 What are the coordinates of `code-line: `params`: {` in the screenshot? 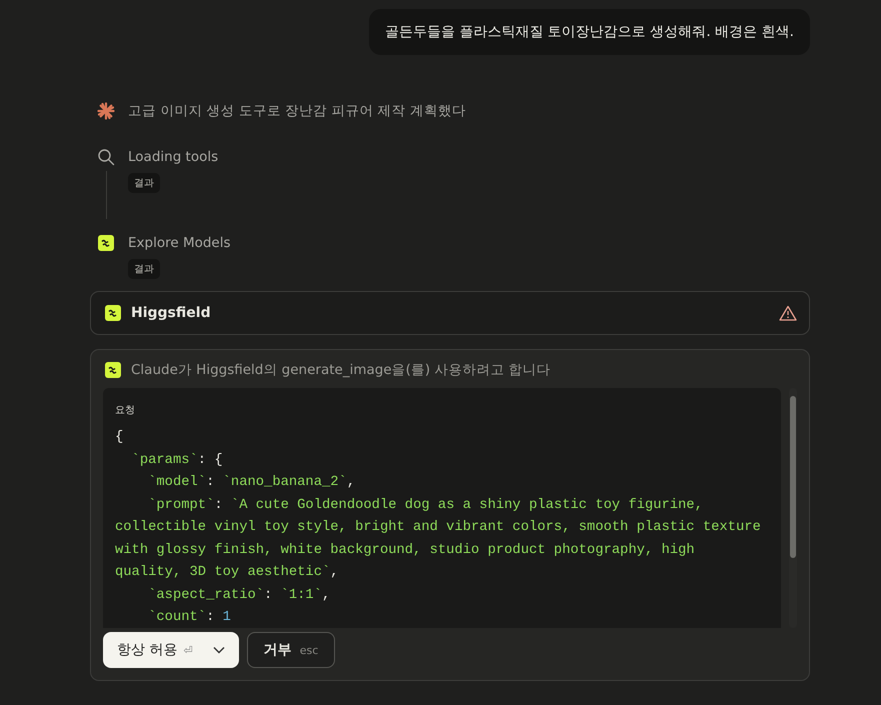 It's located at (177, 461).